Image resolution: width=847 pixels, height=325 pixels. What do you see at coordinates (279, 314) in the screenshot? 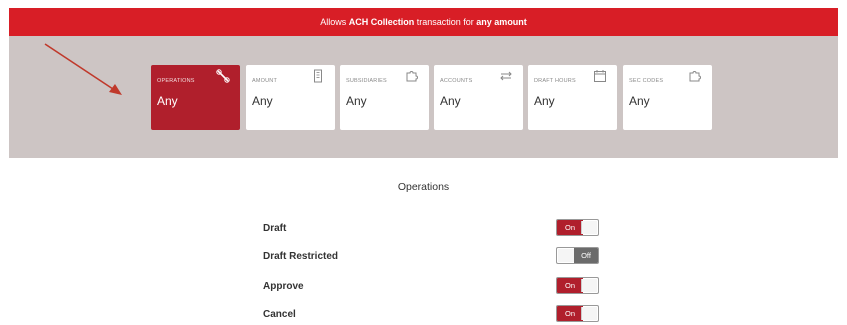
I see `operation-name: Cancel` at bounding box center [279, 314].